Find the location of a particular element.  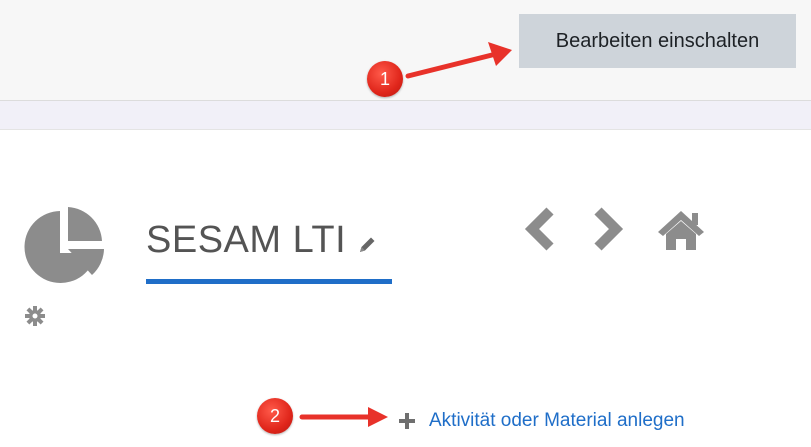

add-activity-label: Aktivität oder Material anlegen is located at coordinates (557, 420).